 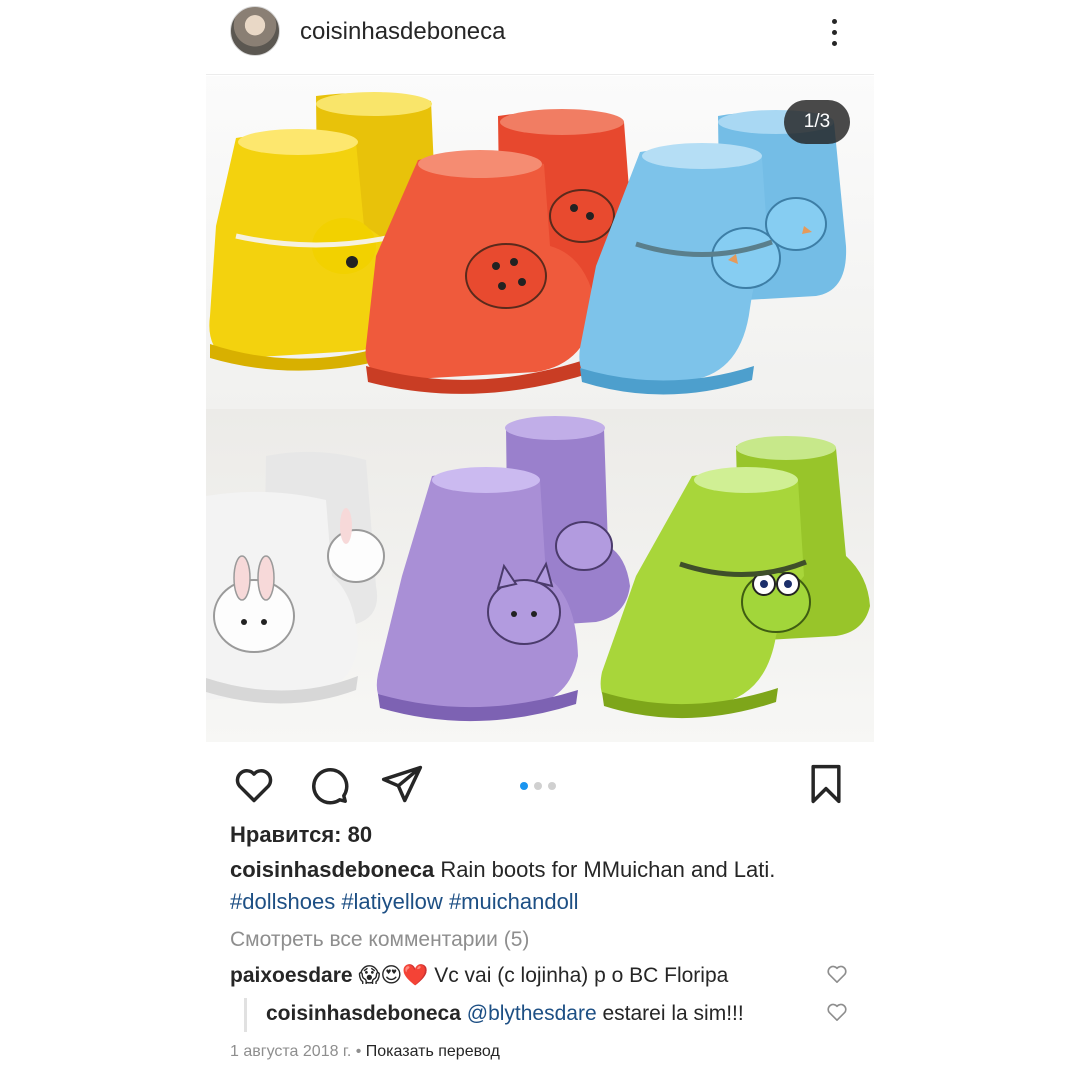 I want to click on post-header: coisinhasdeboneca, so click(x=540, y=37).